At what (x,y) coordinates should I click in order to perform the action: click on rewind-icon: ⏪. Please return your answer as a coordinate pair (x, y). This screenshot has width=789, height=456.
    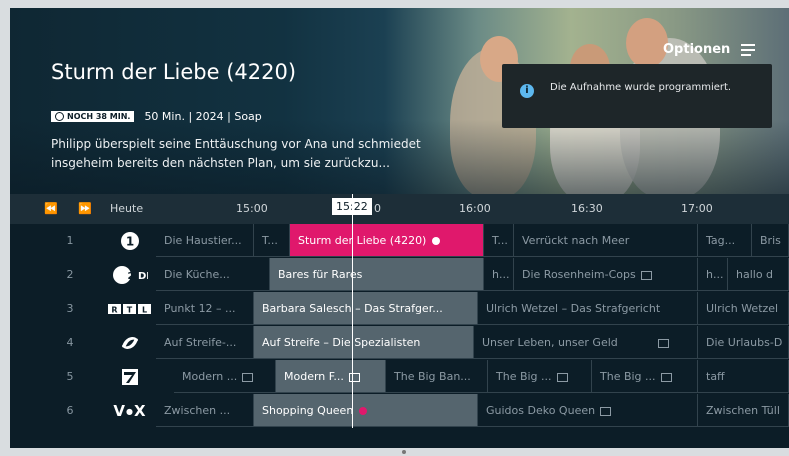
    Looking at the image, I should click on (51, 208).